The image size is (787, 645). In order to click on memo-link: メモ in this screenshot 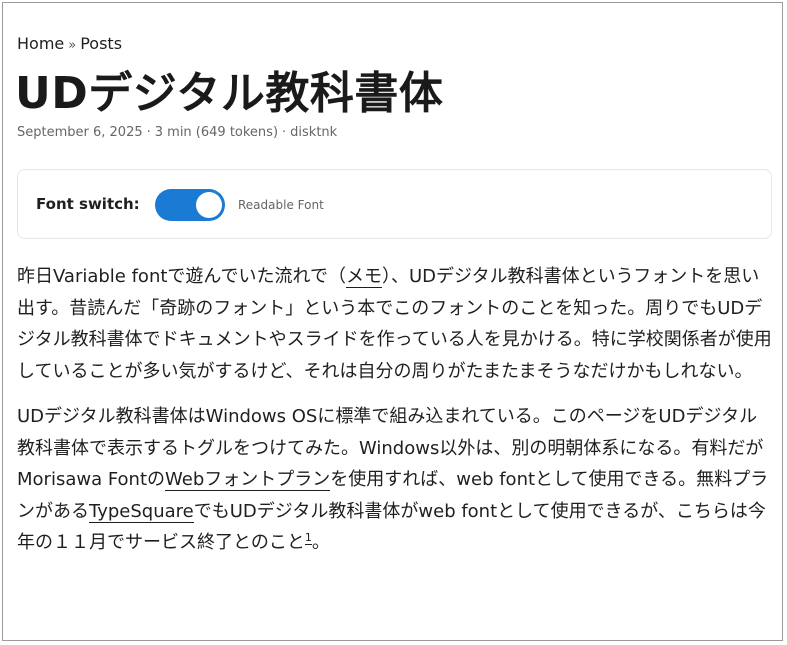, I will do `click(363, 277)`.